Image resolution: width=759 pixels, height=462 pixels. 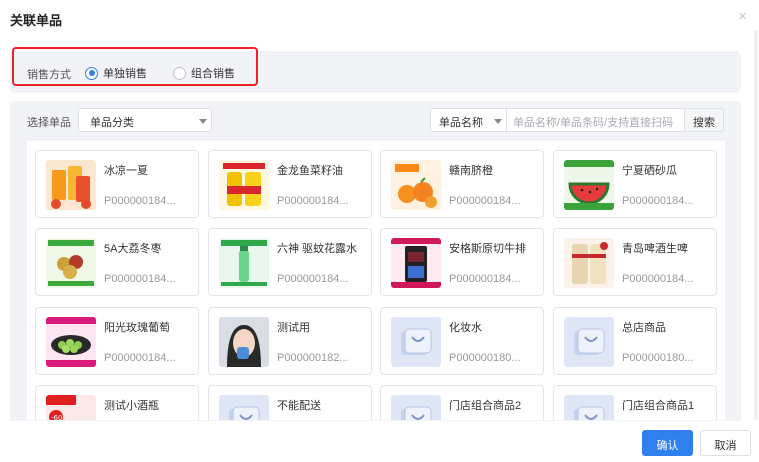 What do you see at coordinates (658, 406) in the screenshot?
I see `product-name: 门店组合商品1` at bounding box center [658, 406].